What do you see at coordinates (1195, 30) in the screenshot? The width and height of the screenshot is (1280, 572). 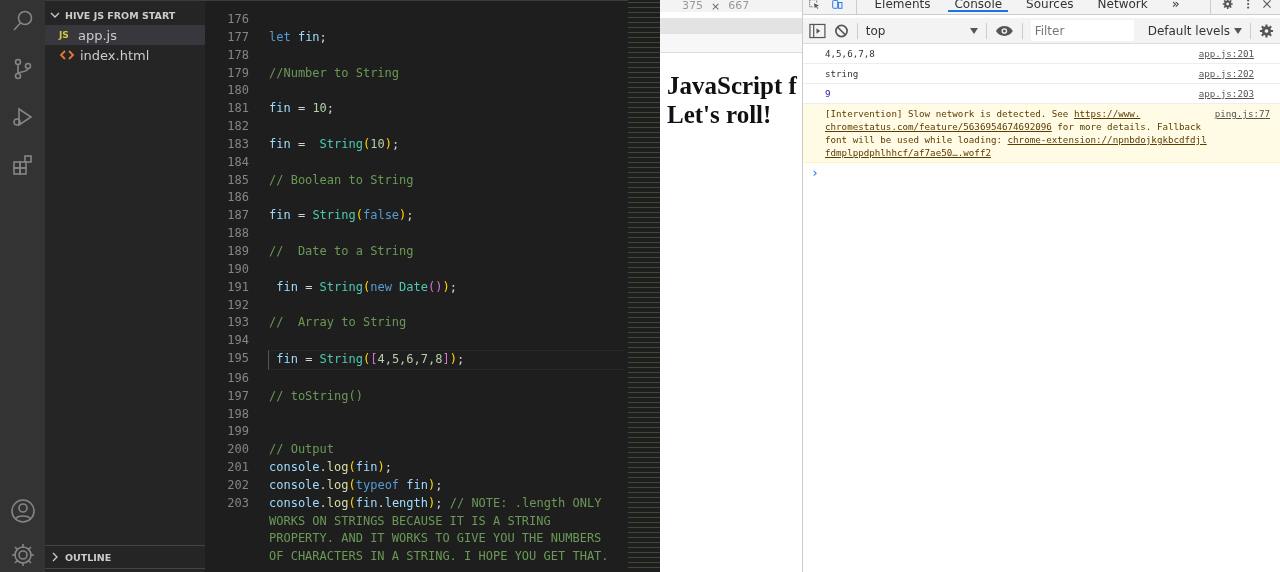 I see `levels-dropdown: Default levels` at bounding box center [1195, 30].